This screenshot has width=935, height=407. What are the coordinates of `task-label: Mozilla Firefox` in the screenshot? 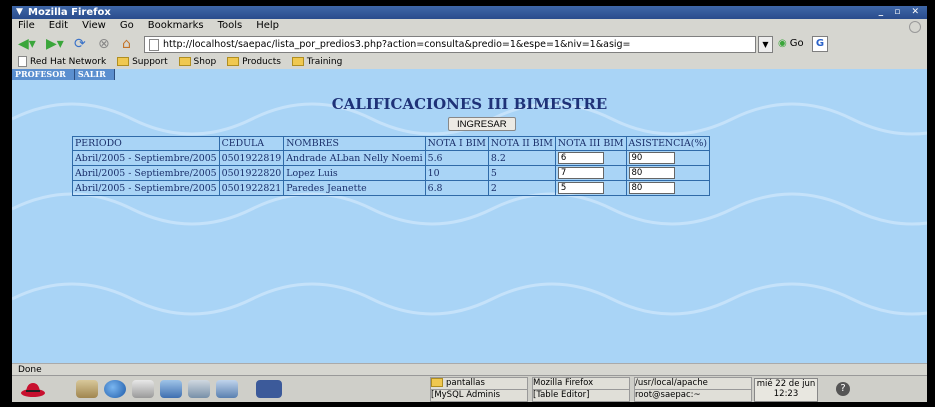 It's located at (563, 383).